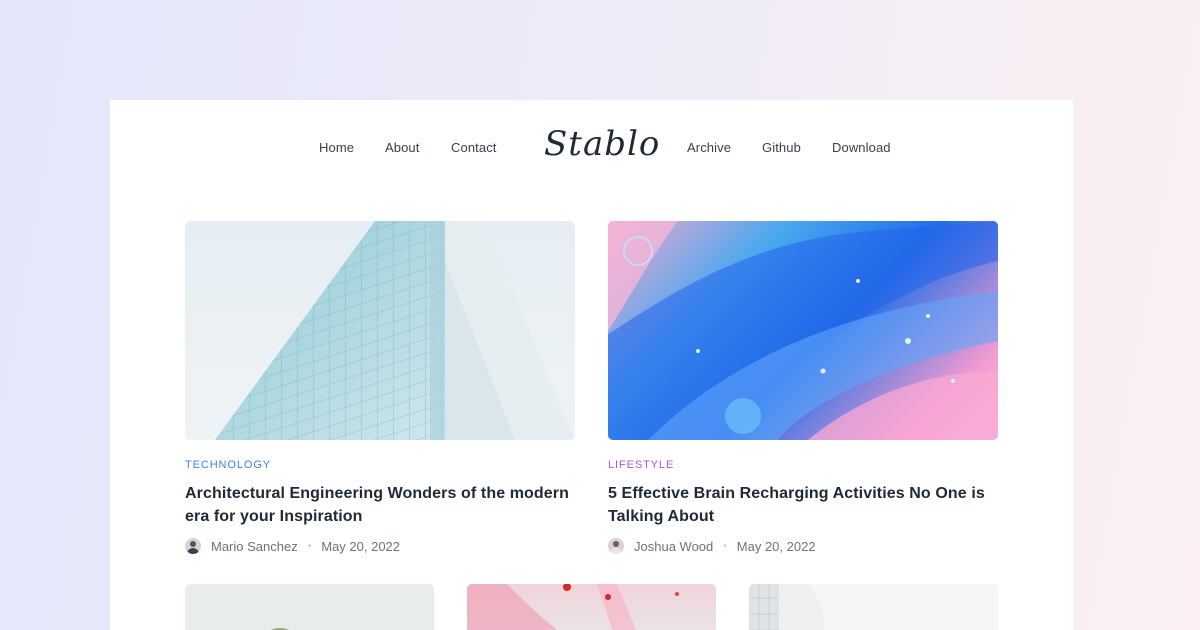  What do you see at coordinates (573, 607) in the screenshot?
I see `paint-splash-image` at bounding box center [573, 607].